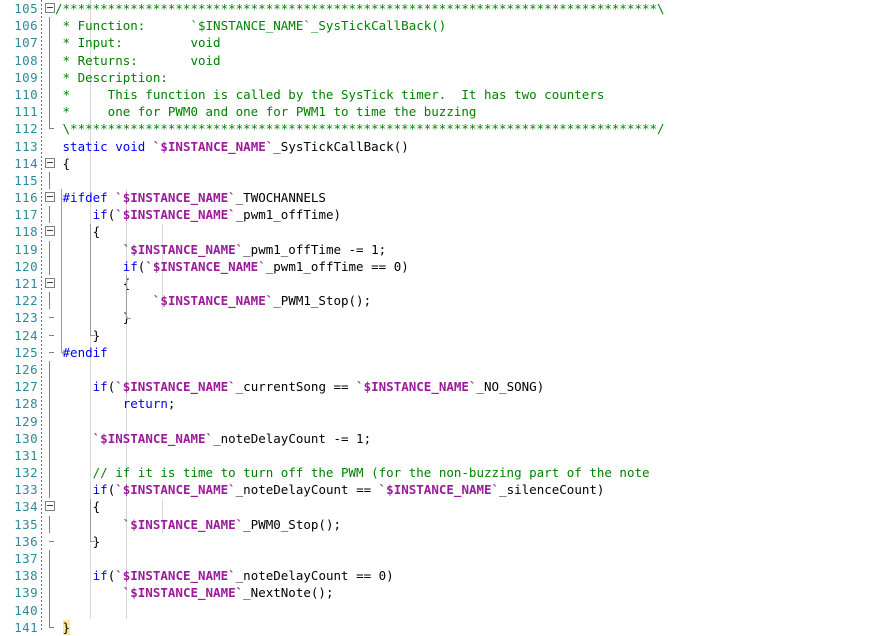 This screenshot has width=869, height=636. I want to click on code-line: 129, so click(434, 421).